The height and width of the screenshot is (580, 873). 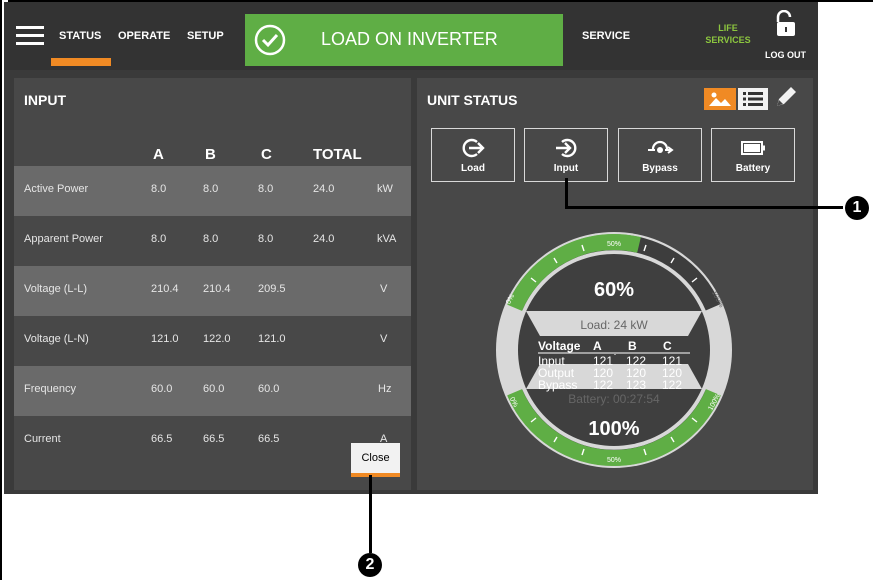 What do you see at coordinates (660, 168) in the screenshot?
I see `bypass-label: Bypass` at bounding box center [660, 168].